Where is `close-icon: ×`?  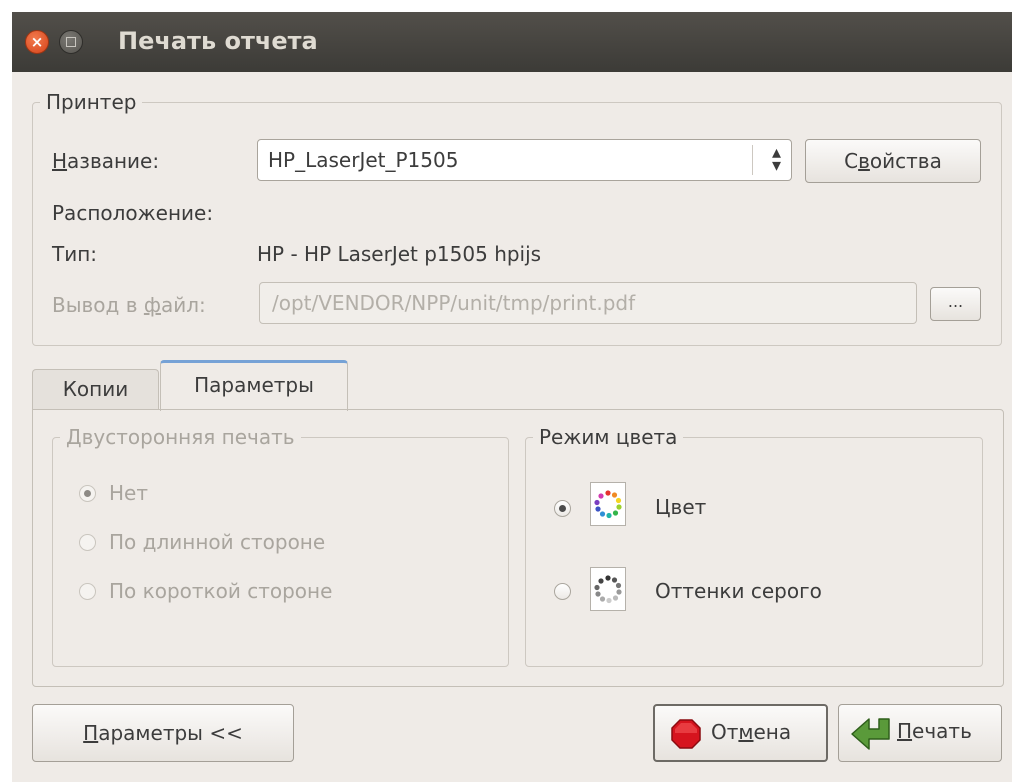
close-icon: × is located at coordinates (37, 42).